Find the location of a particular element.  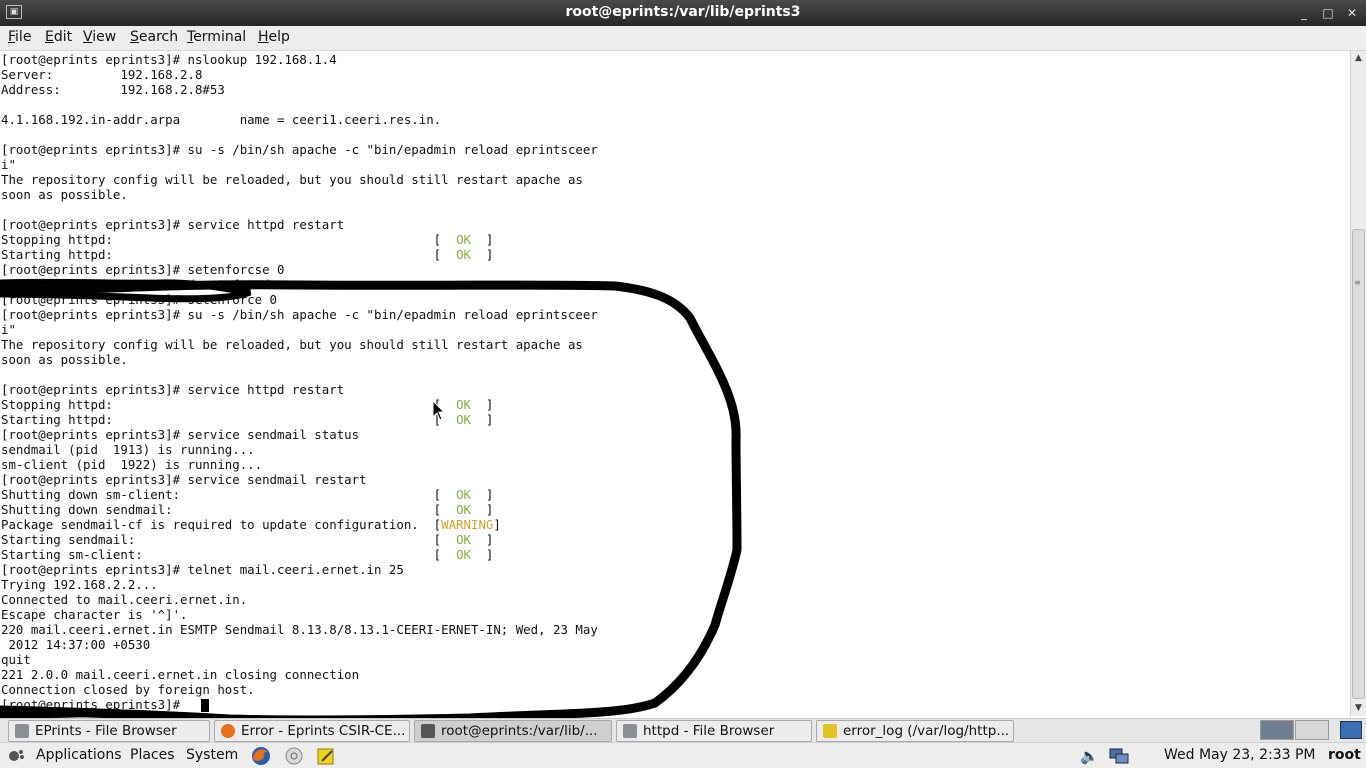

terminal-line: Starting sm-client: [ OK ] is located at coordinates (247, 554).